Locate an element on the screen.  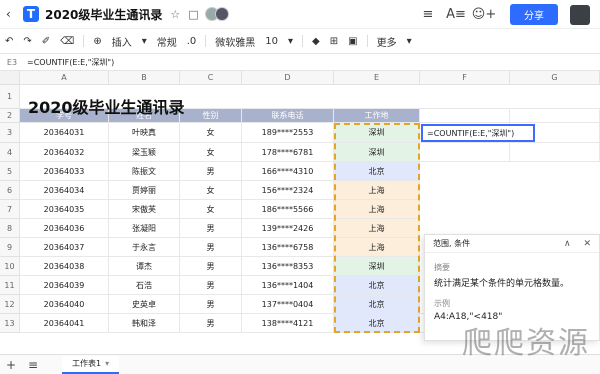
text-format-icon: A≡ is located at coordinates (456, 14).